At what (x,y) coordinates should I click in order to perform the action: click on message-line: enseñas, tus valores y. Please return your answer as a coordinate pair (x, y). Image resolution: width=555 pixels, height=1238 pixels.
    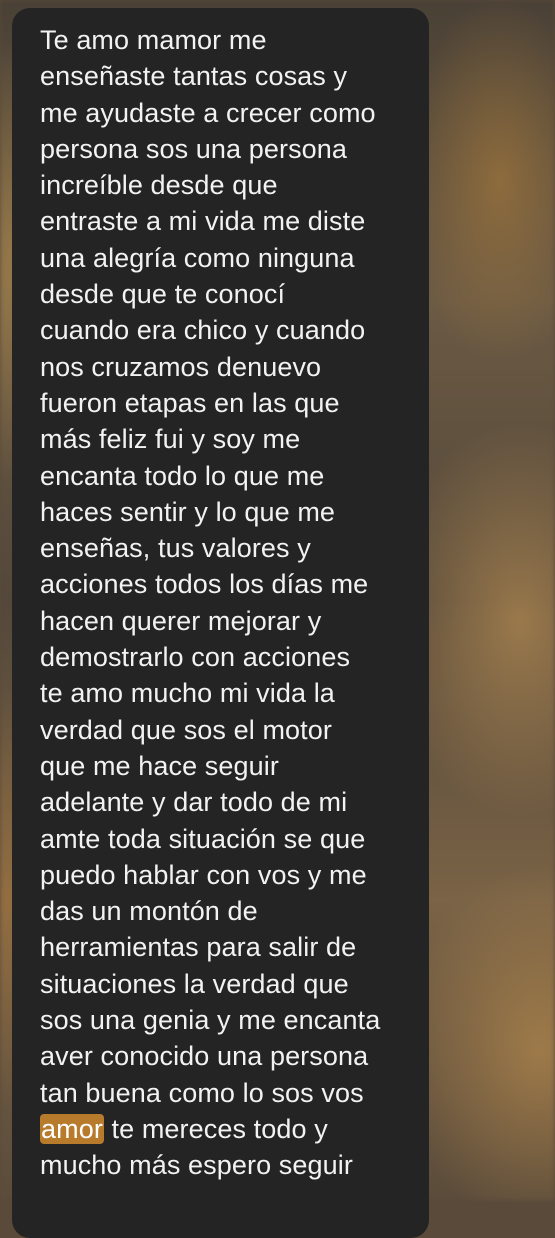
    Looking at the image, I should click on (175, 548).